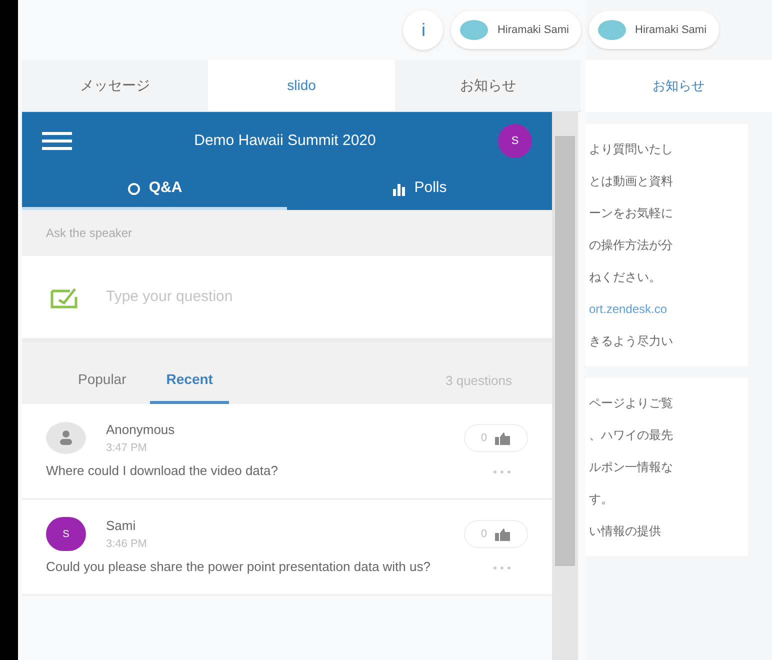 The image size is (772, 660). I want to click on menu-icon, so click(57, 141).